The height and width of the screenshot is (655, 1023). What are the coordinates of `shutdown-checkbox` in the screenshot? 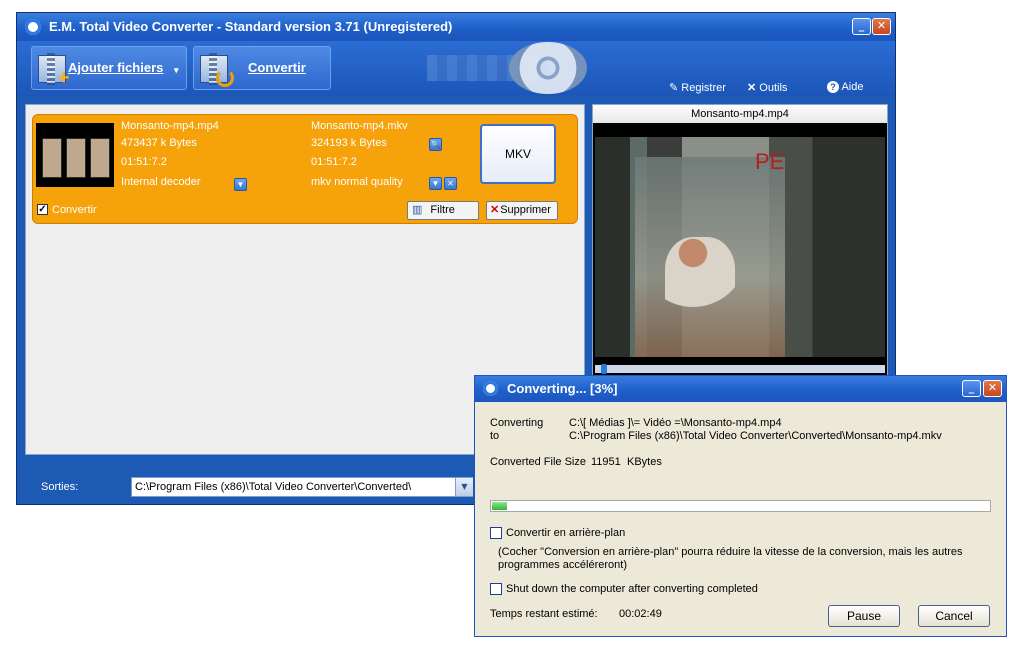 It's located at (496, 589).